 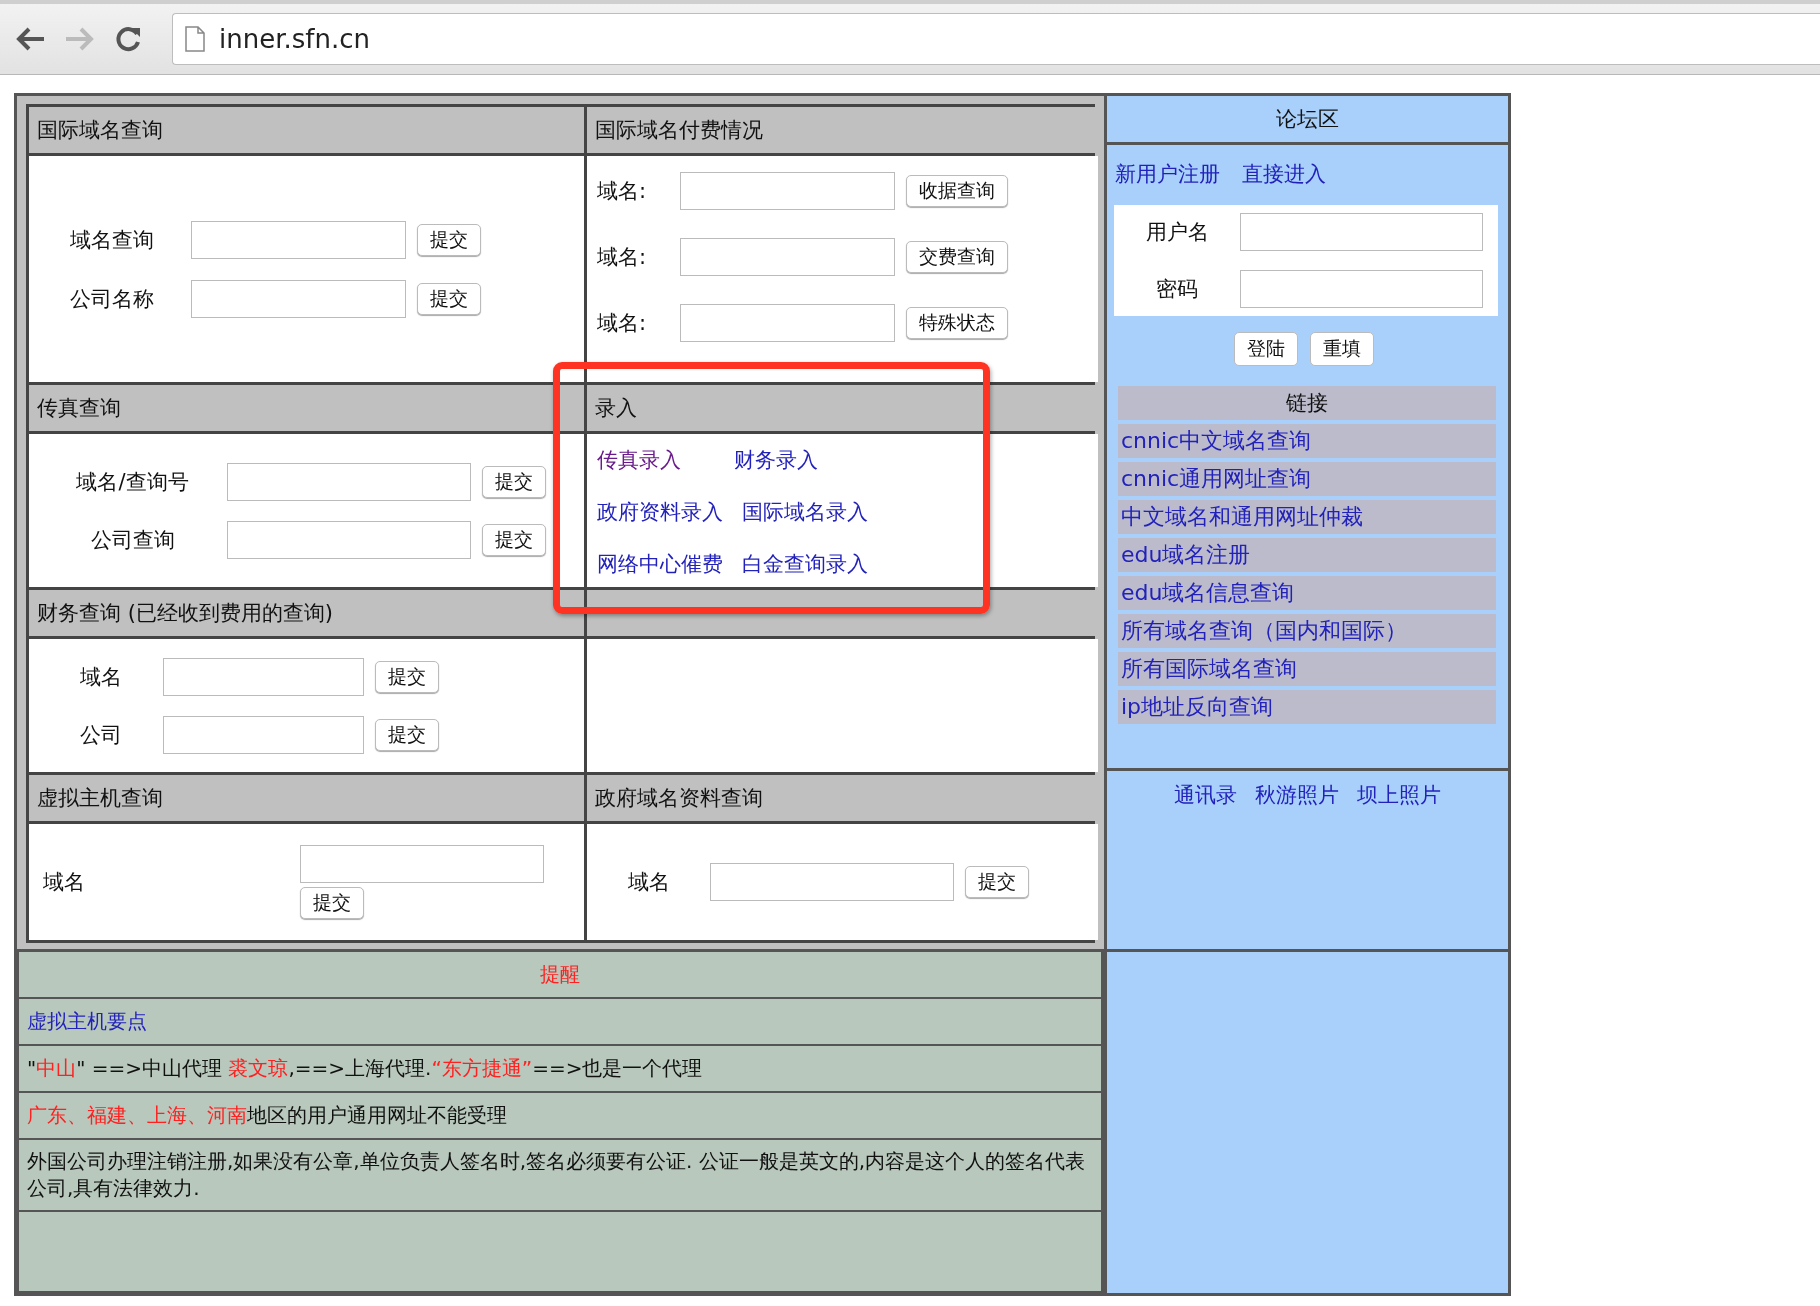 I want to click on notice-link: 虚拟主机要点, so click(x=87, y=1021).